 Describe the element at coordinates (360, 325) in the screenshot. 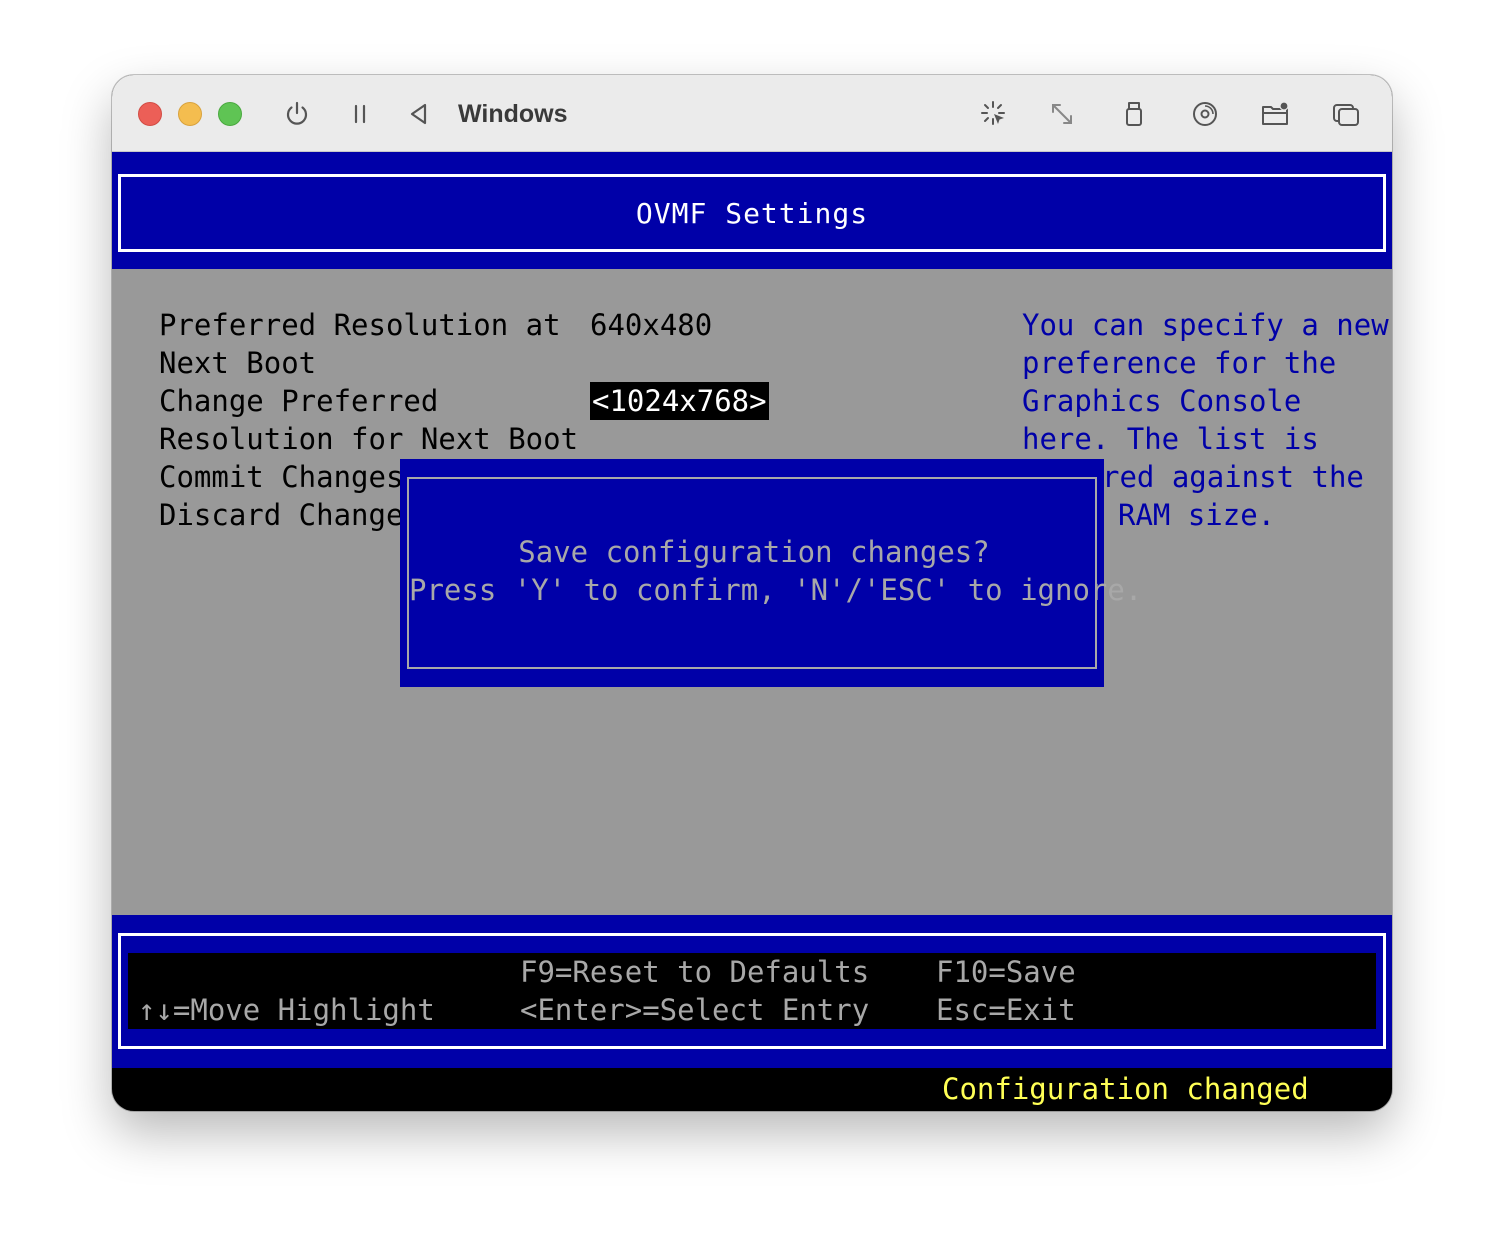

I see `resolution-label: Preferred Resolution at` at that location.